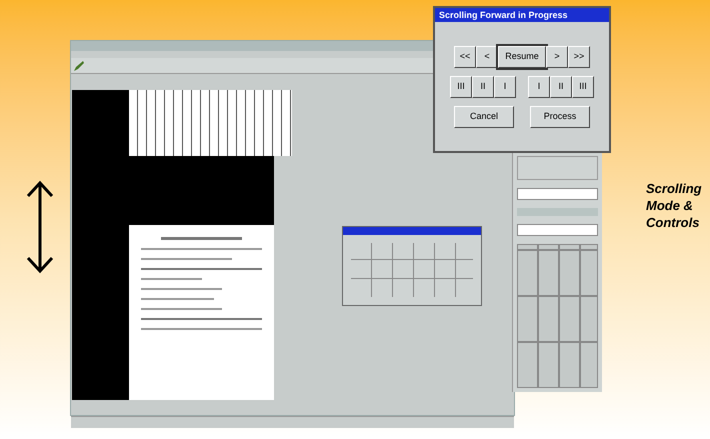 The image size is (710, 439). What do you see at coordinates (487, 57) in the screenshot?
I see `dialog-button: <` at bounding box center [487, 57].